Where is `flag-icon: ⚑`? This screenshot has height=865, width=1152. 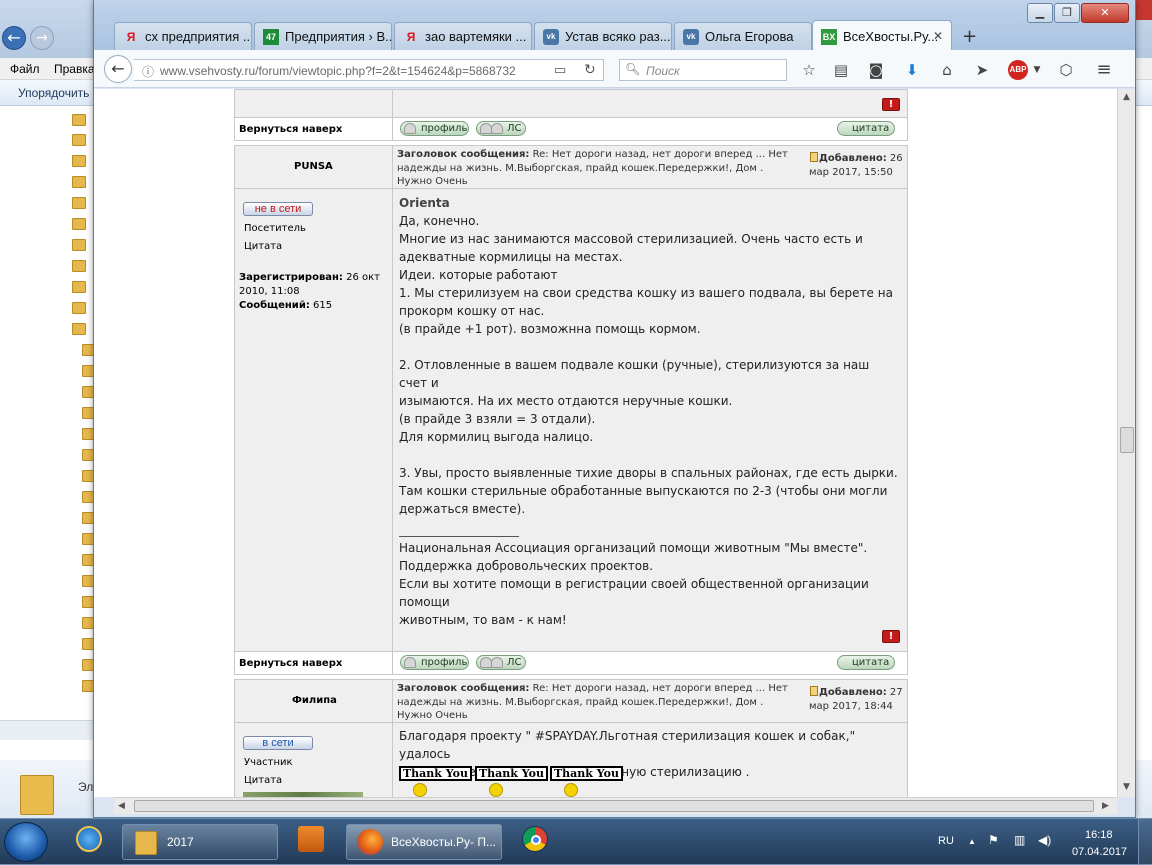
flag-icon: ⚑ is located at coordinates (993, 840).